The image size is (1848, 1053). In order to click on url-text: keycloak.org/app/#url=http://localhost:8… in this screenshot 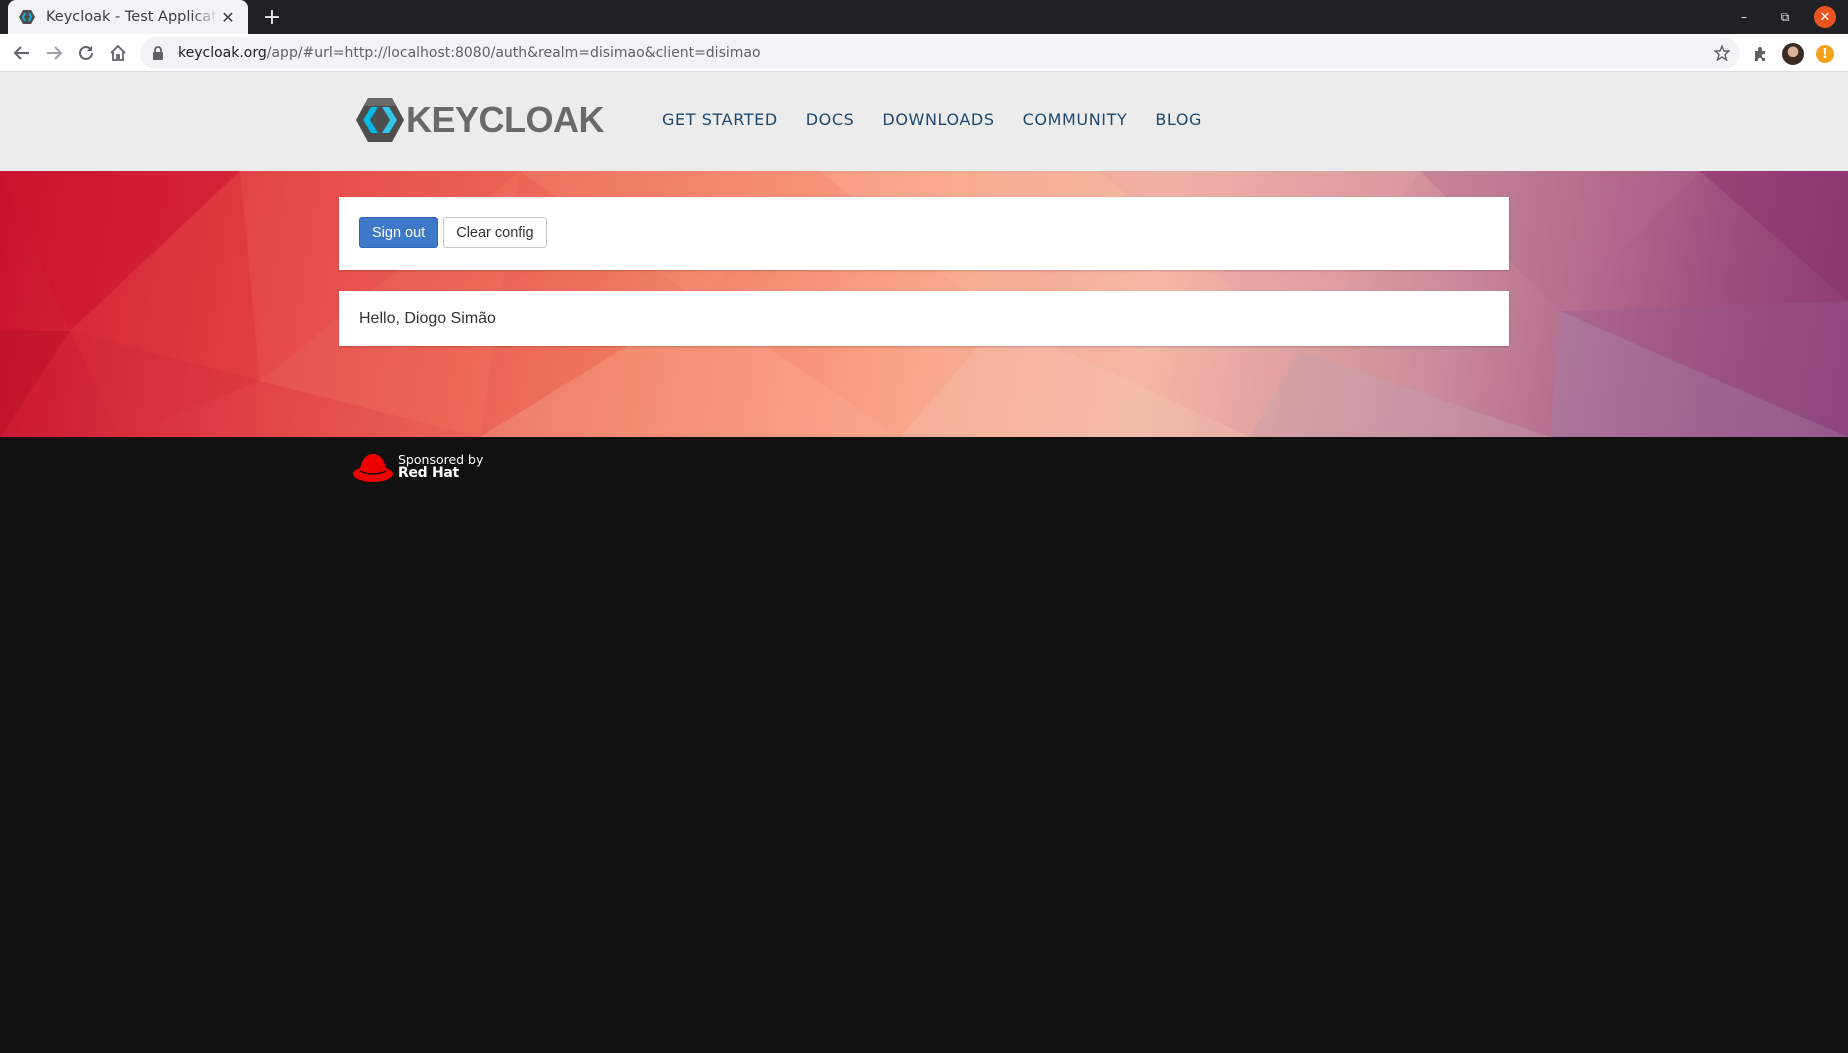, I will do `click(469, 53)`.